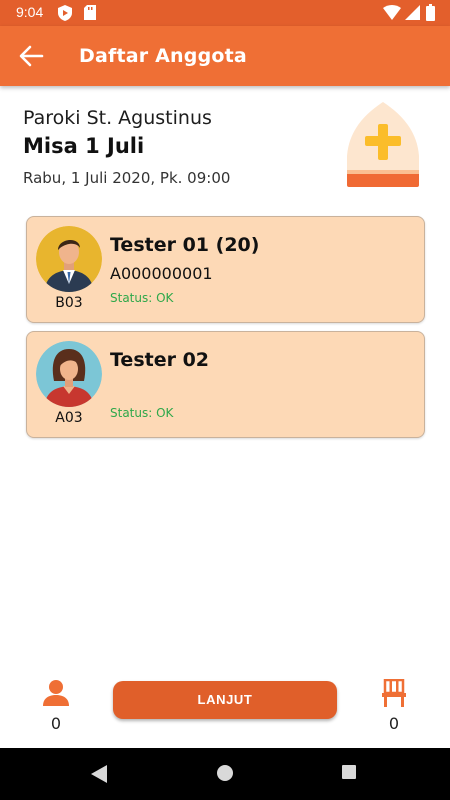 This screenshot has height=800, width=450. Describe the element at coordinates (56, 693) in the screenshot. I see `person-icon` at that location.